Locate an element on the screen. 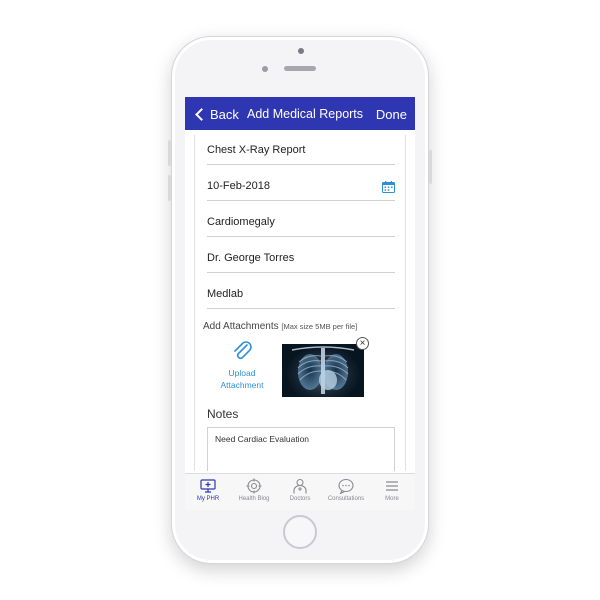  report-date-field: 10-Feb-2018 is located at coordinates (301, 188).